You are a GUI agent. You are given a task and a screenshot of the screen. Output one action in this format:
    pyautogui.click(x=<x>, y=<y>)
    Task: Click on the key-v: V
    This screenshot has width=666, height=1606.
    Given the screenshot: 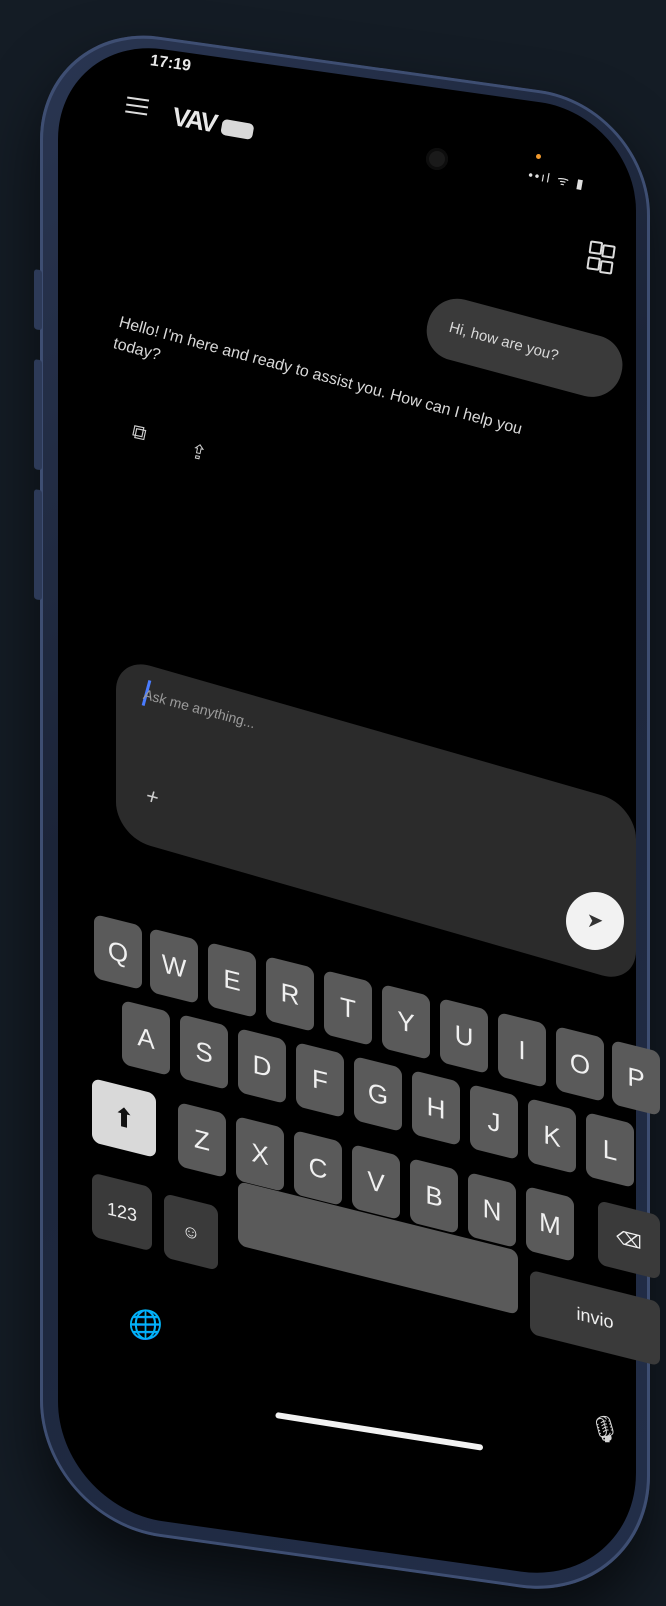 What is the action you would take?
    pyautogui.click(x=376, y=1182)
    